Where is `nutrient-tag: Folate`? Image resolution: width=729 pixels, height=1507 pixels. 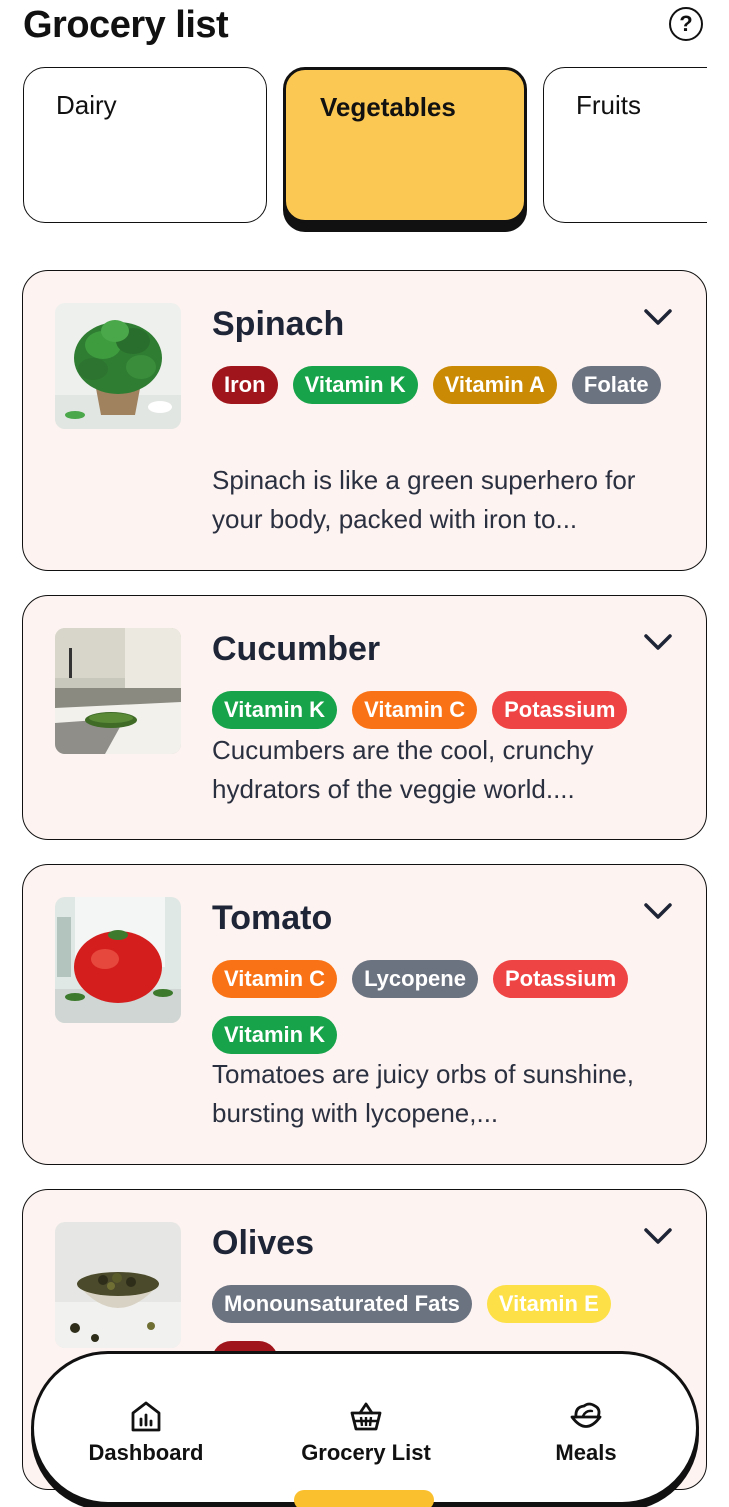 nutrient-tag: Folate is located at coordinates (616, 385).